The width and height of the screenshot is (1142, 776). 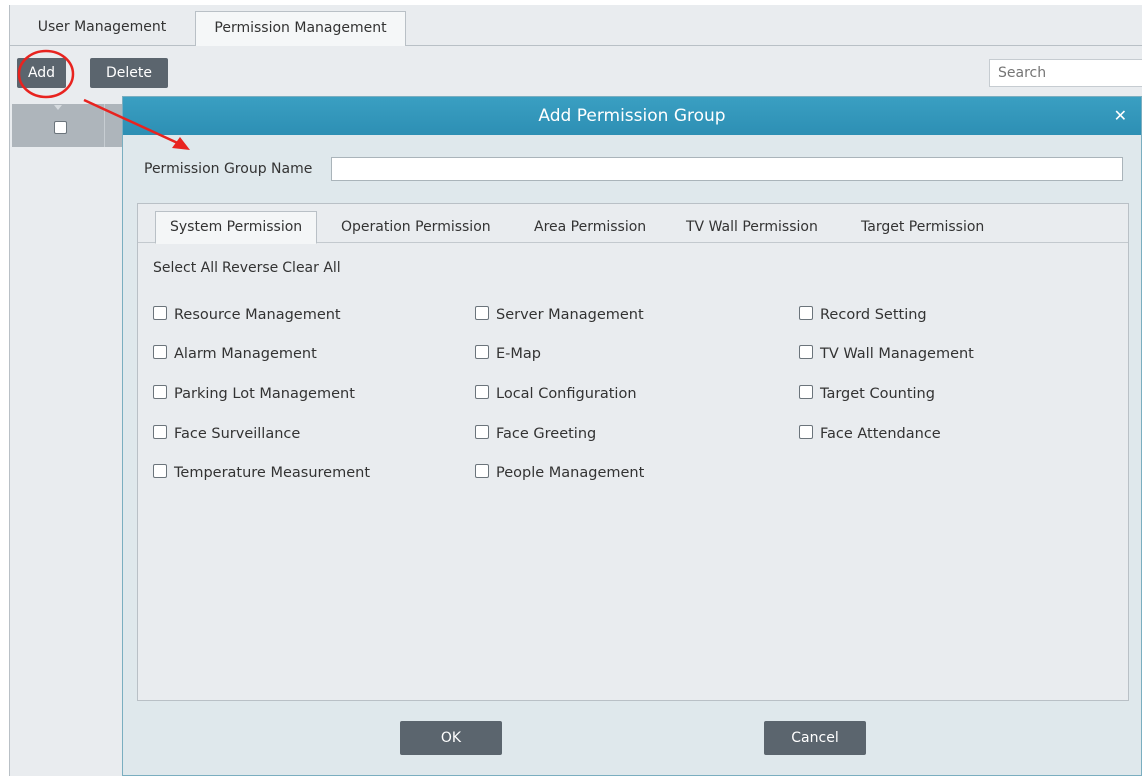 I want to click on checkbox-label: People Management, so click(x=570, y=473).